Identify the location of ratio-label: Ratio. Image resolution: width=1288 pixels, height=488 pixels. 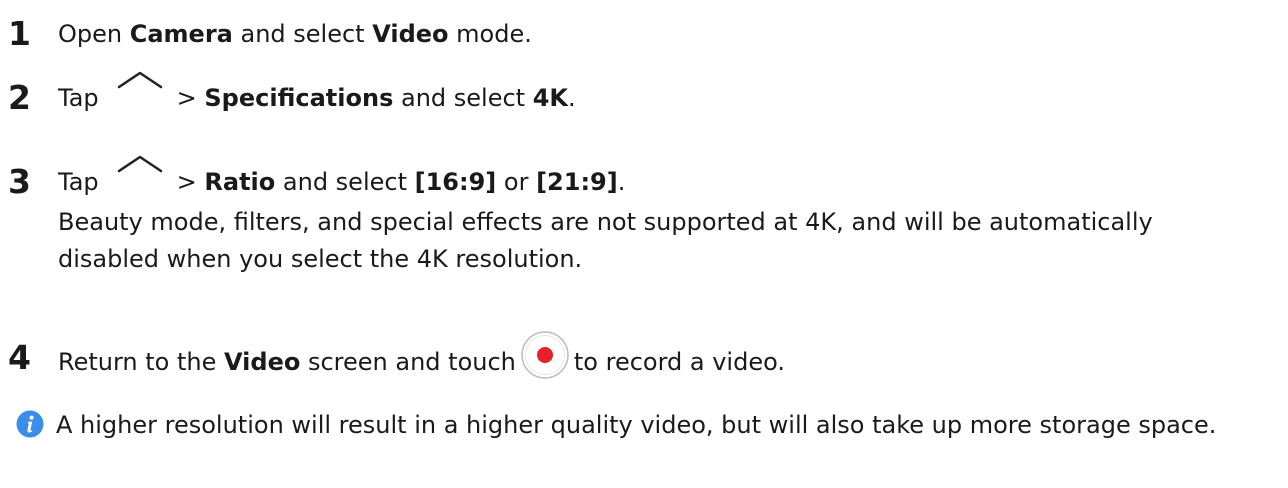
(240, 182).